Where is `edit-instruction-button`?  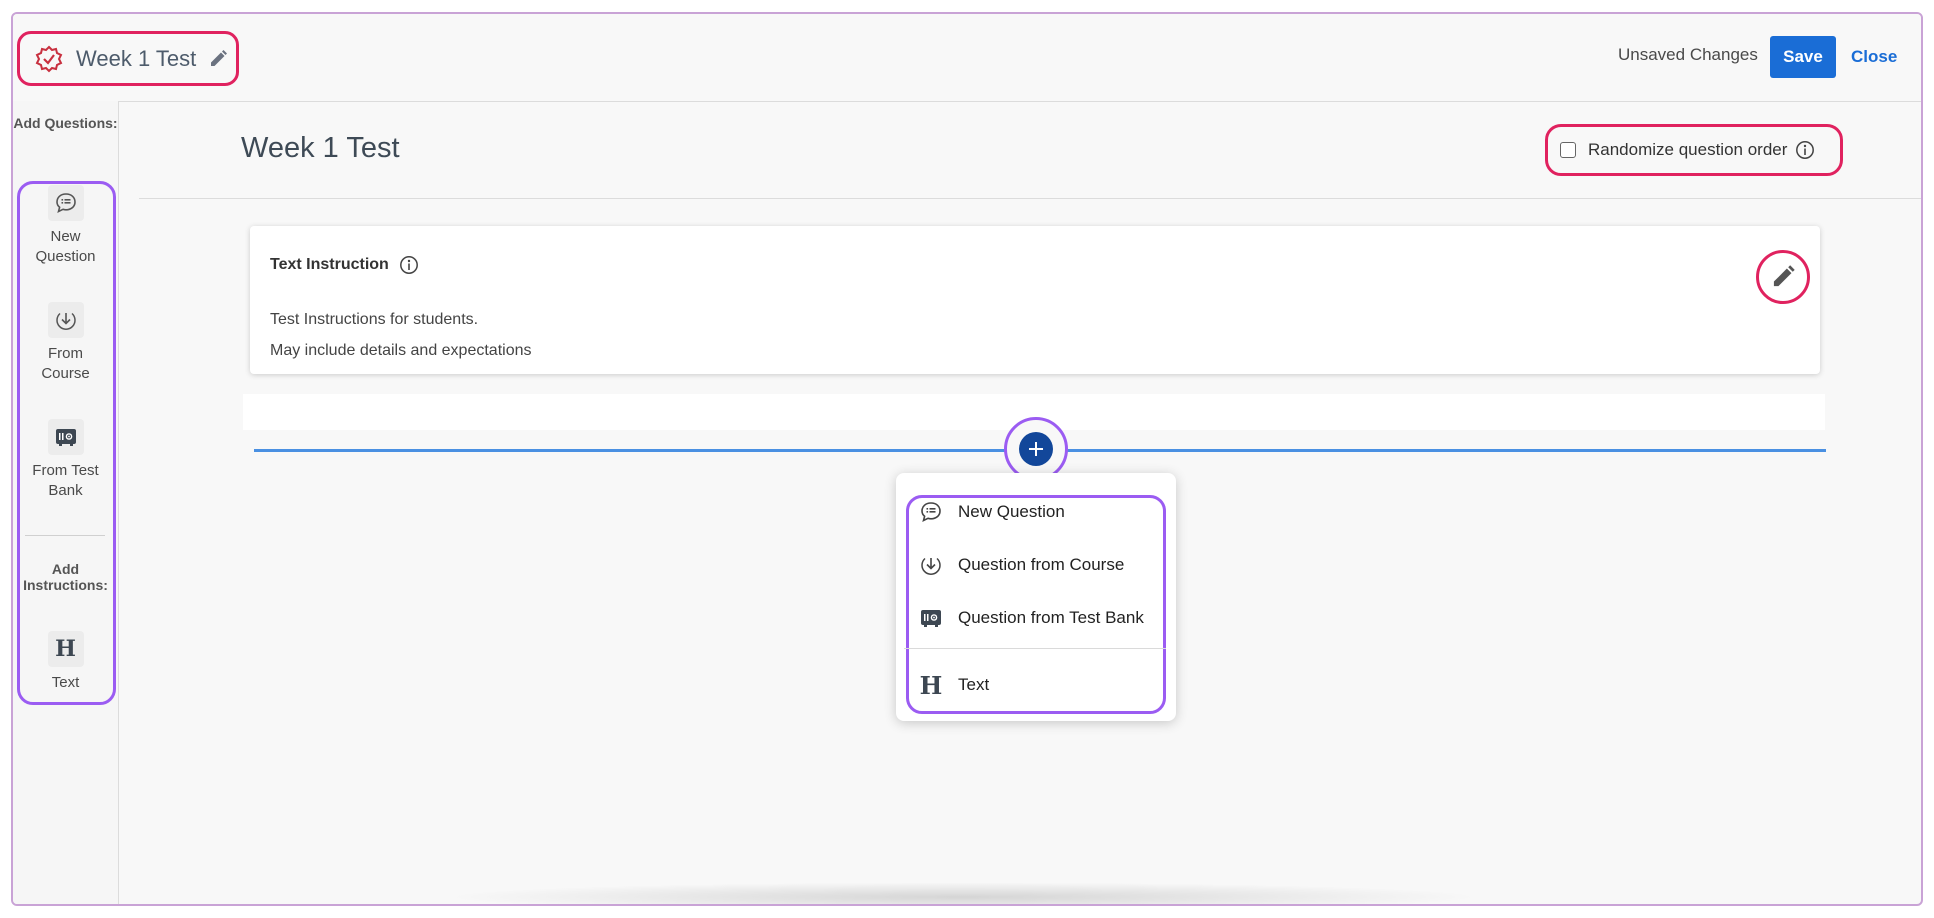
edit-instruction-button is located at coordinates (1783, 277).